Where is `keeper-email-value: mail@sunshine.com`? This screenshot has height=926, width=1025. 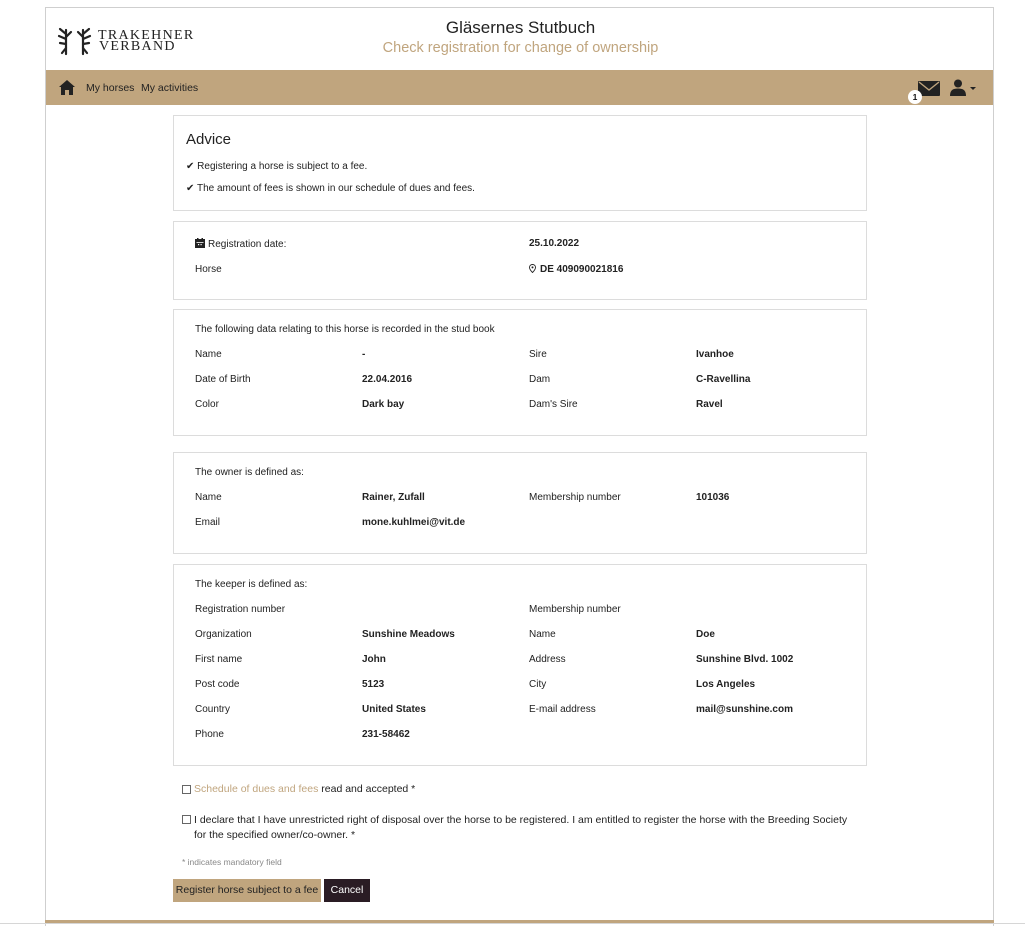 keeper-email-value: mail@sunshine.com is located at coordinates (744, 709).